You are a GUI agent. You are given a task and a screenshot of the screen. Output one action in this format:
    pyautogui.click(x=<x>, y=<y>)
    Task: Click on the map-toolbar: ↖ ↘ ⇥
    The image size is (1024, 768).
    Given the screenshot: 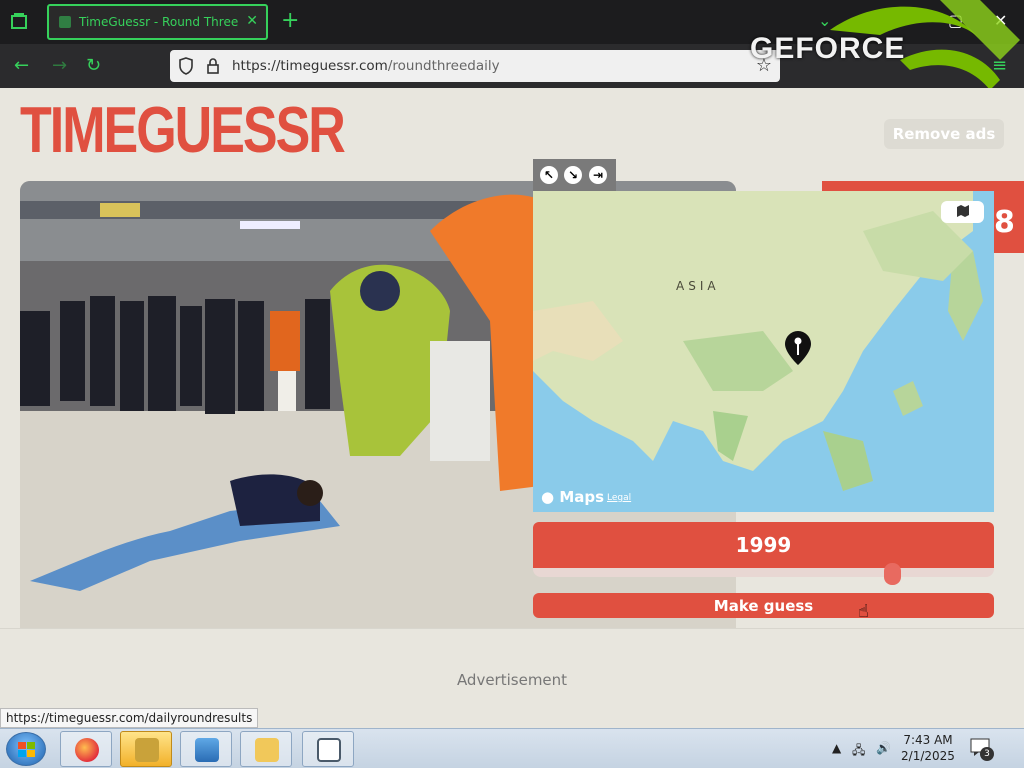 What is the action you would take?
    pyautogui.click(x=574, y=175)
    